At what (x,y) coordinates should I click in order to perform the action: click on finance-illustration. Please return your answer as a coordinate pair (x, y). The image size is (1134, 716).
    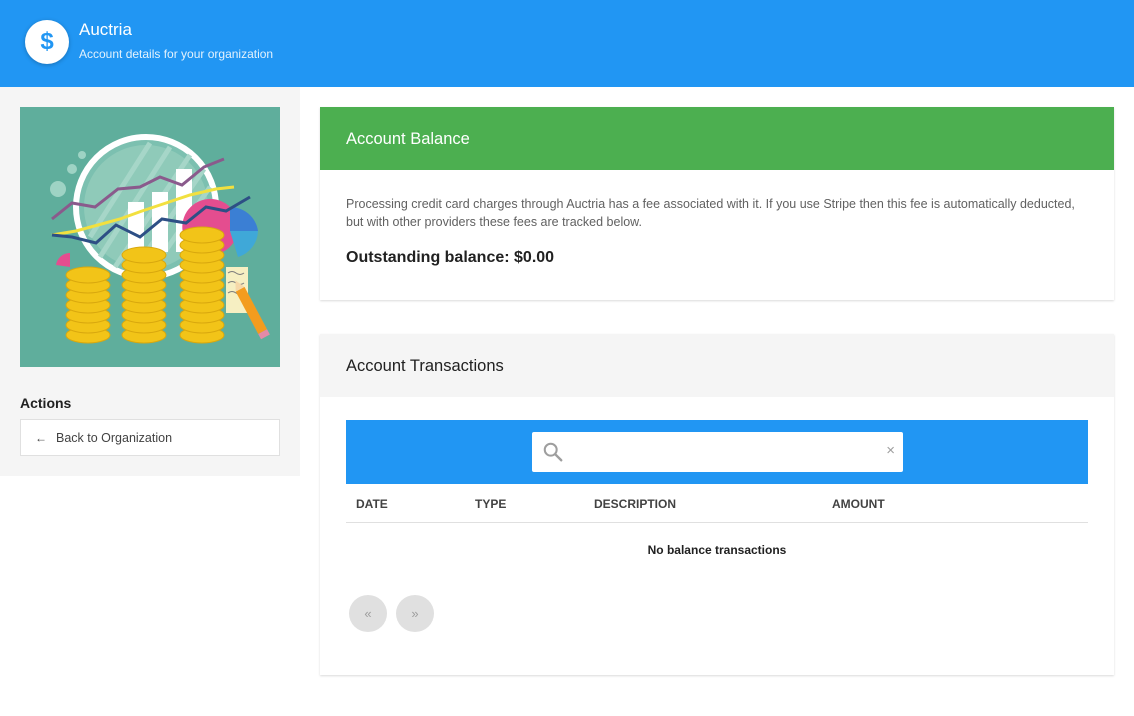
    Looking at the image, I should click on (150, 237).